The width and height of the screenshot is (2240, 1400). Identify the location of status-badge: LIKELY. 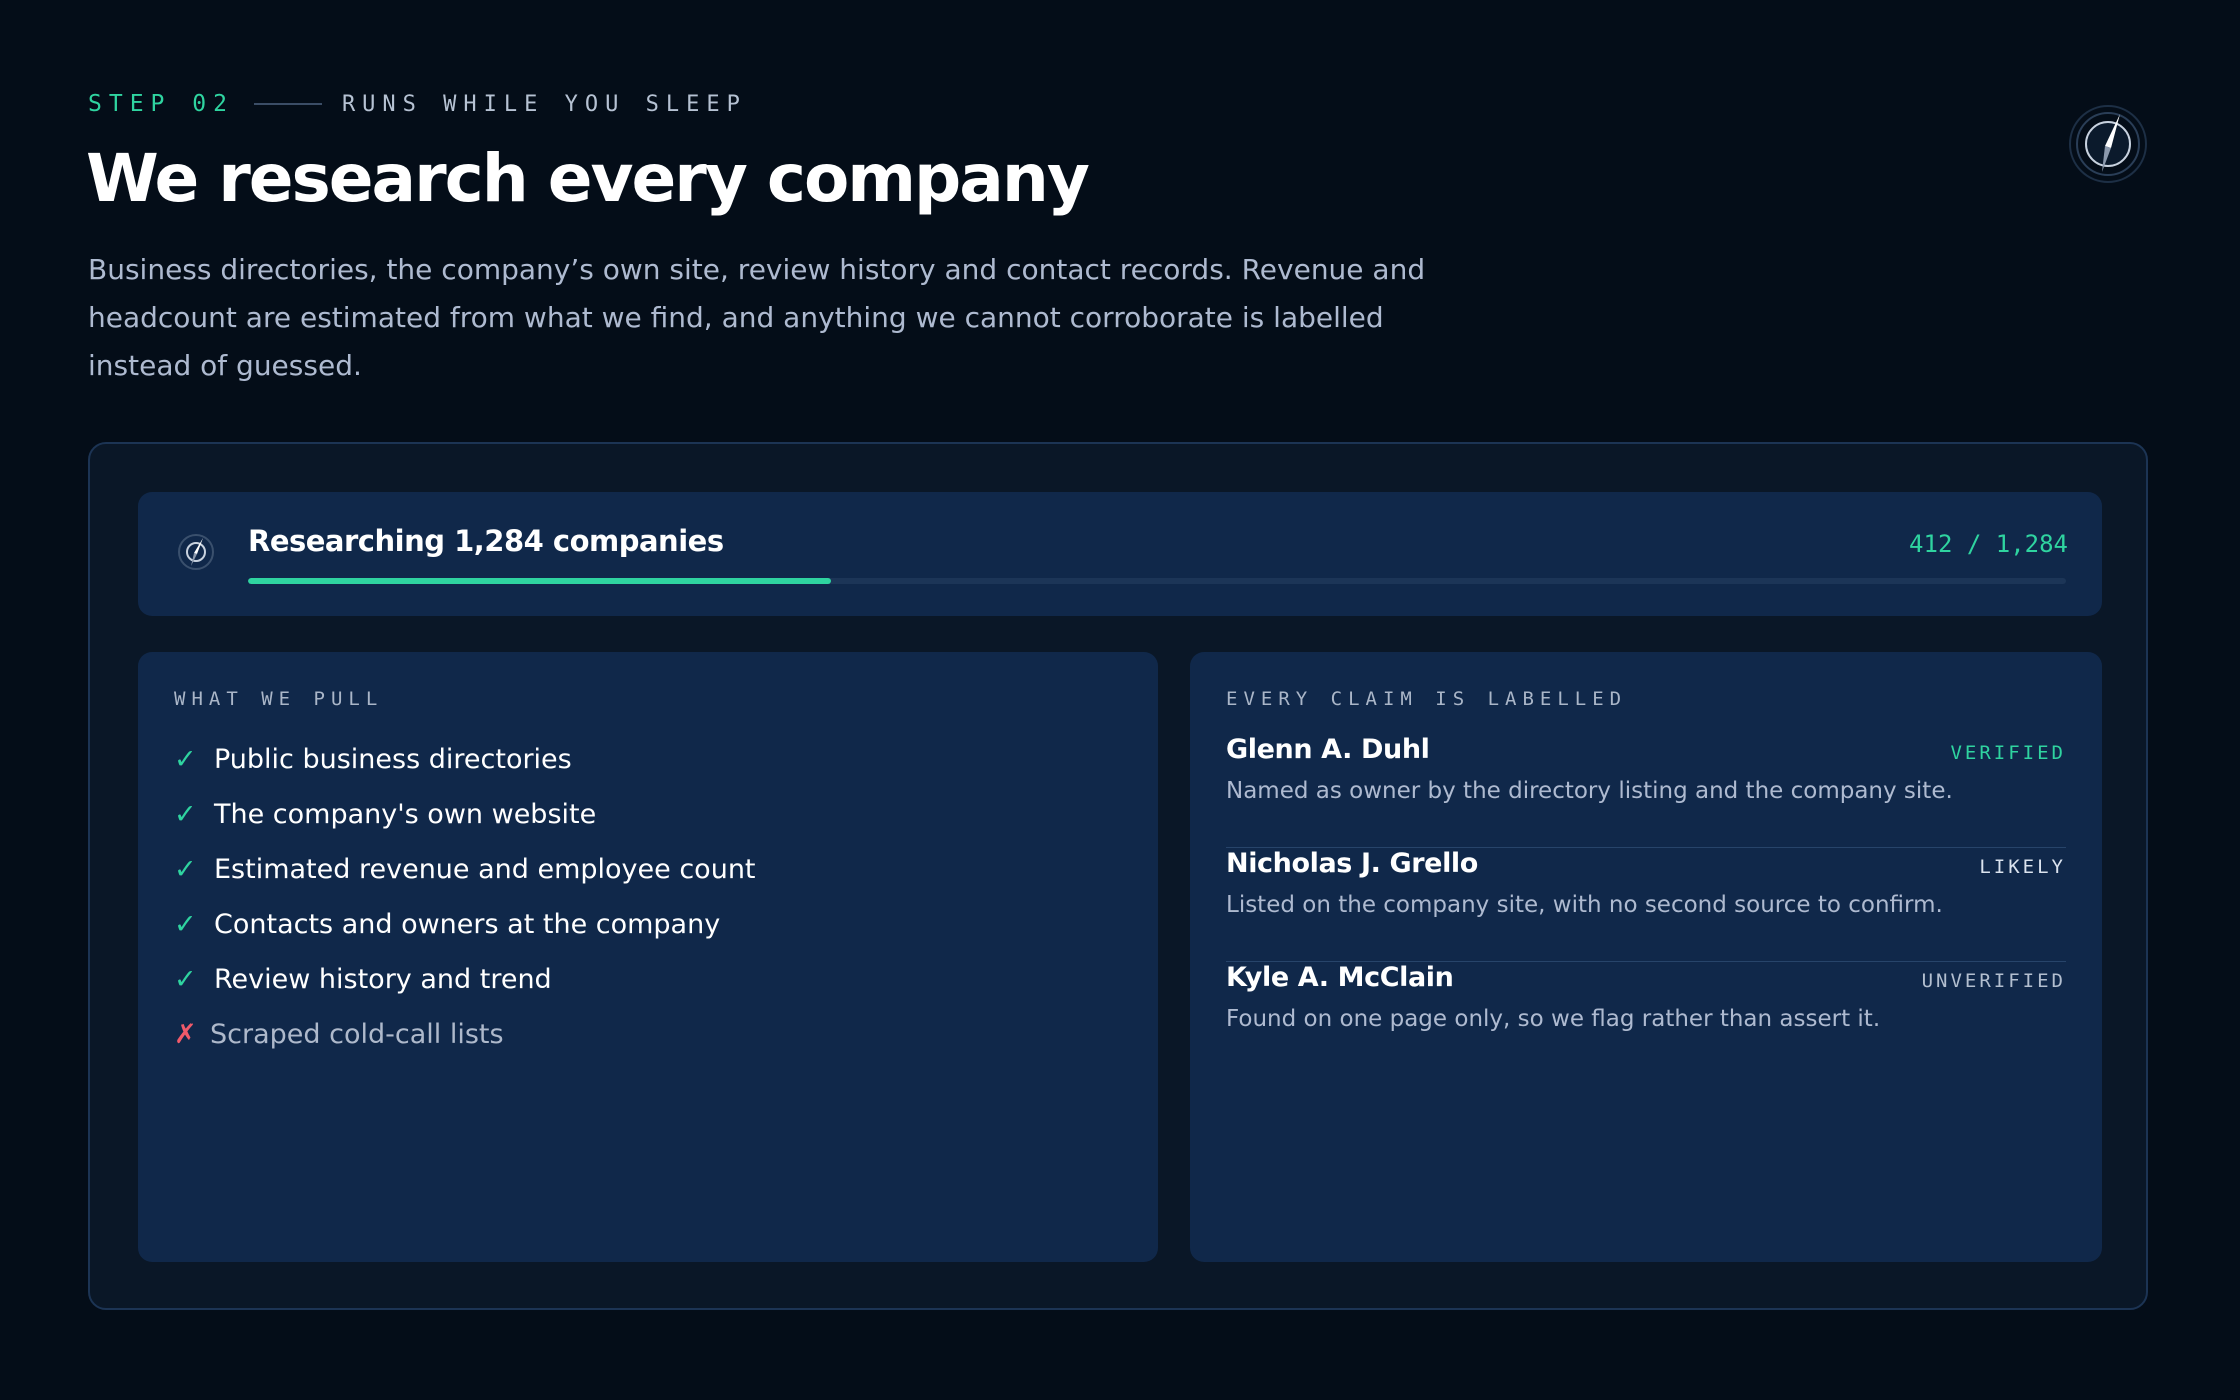
(2022, 867).